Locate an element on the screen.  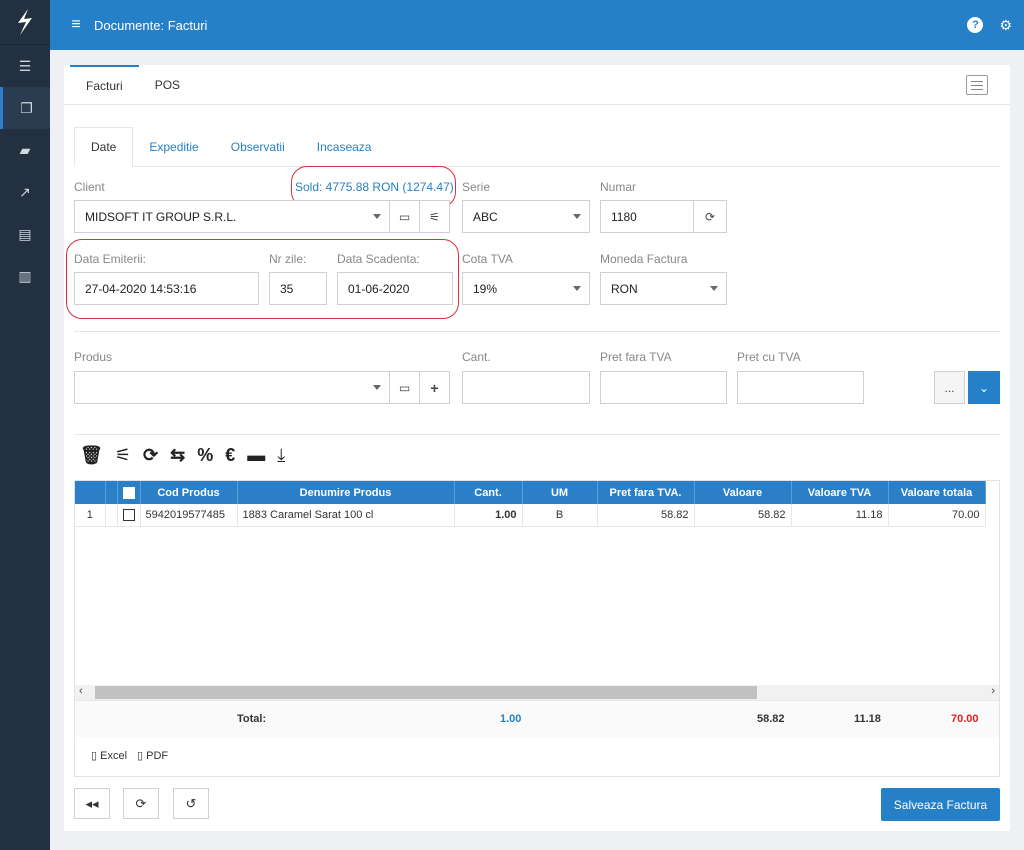
refresh-button: ⟳ is located at coordinates (141, 803).